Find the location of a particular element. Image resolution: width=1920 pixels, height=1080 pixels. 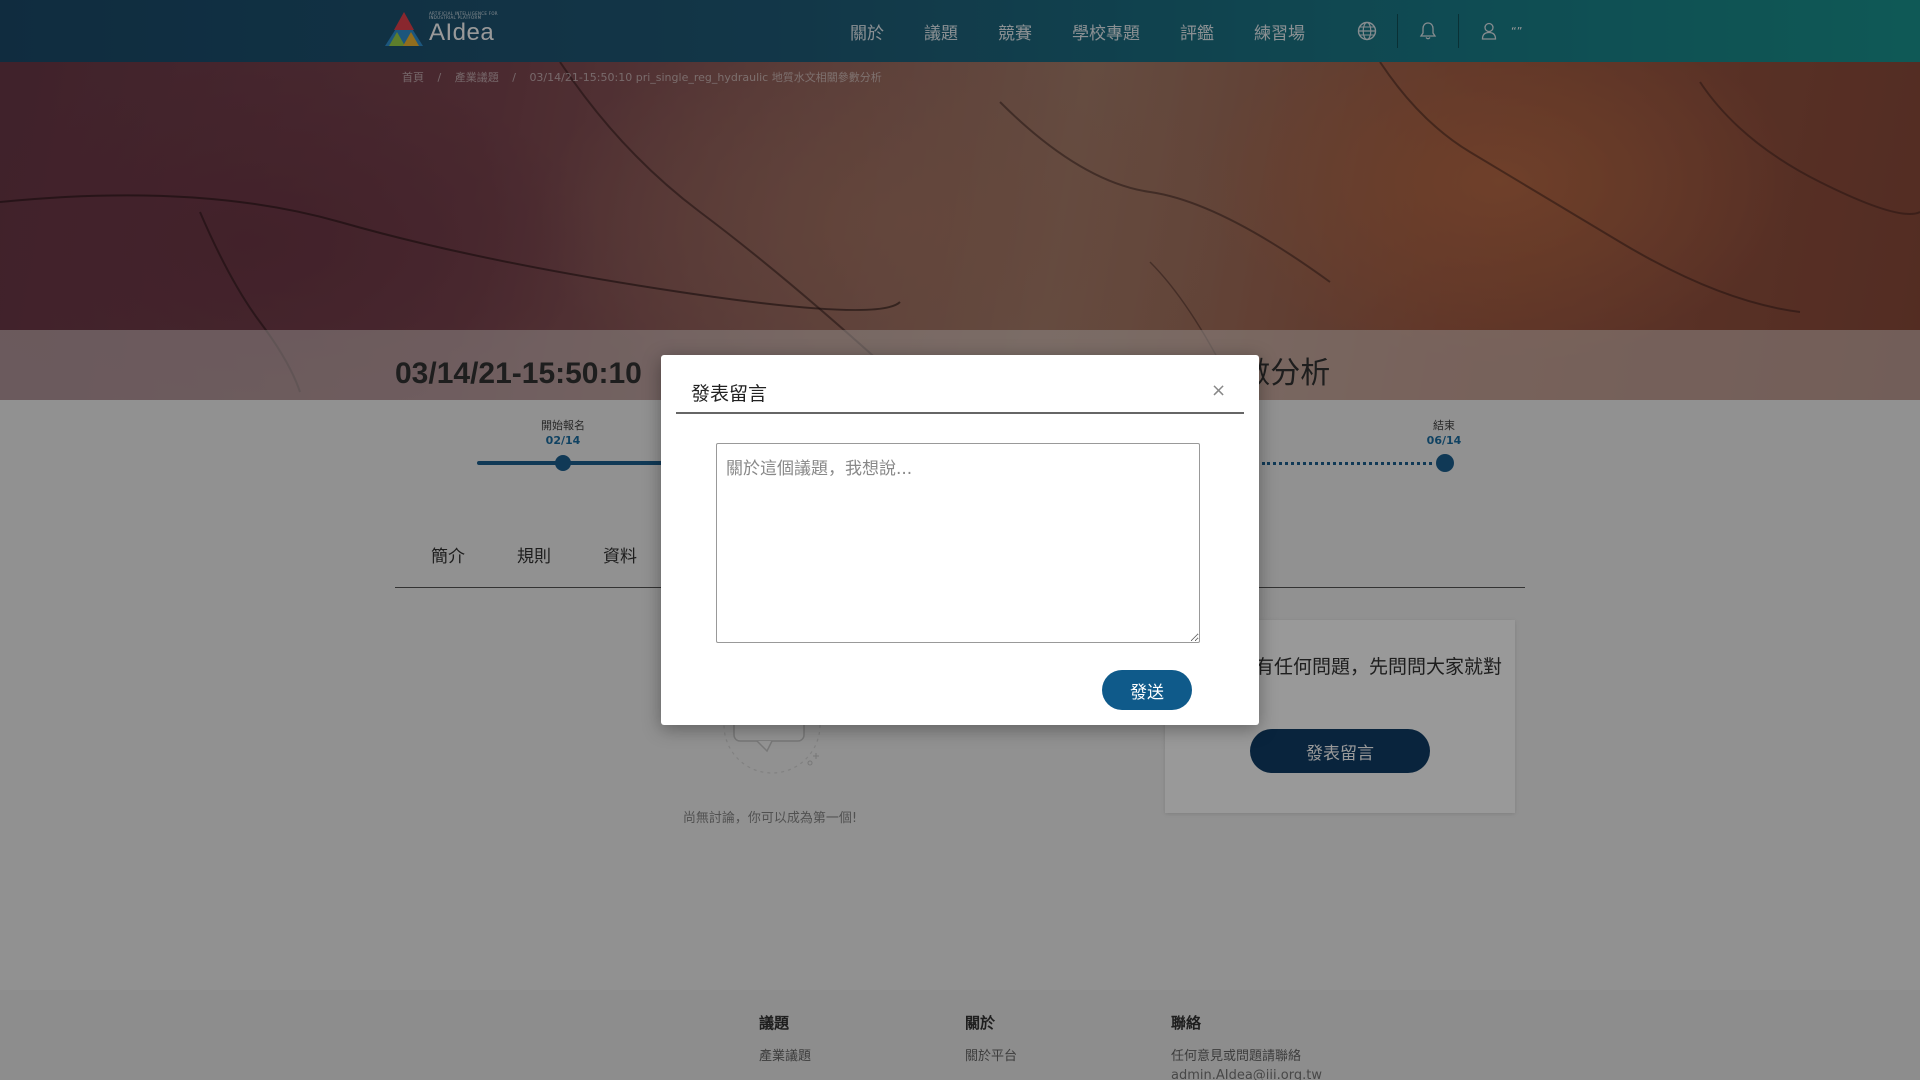

modal-title: 發表留言 is located at coordinates (729, 394).